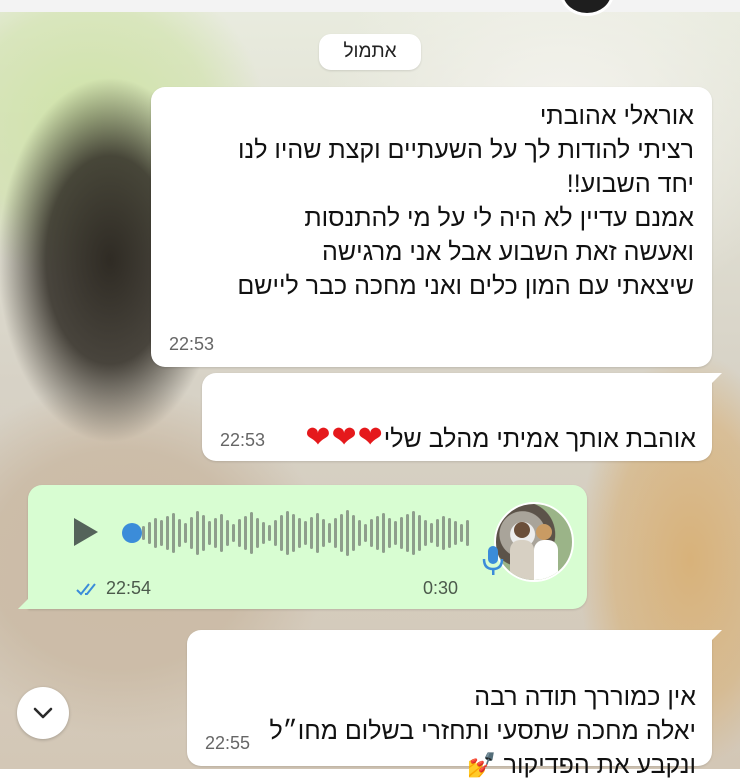 This screenshot has width=740, height=783. What do you see at coordinates (370, 52) in the screenshot?
I see `date-separator: אתמול` at bounding box center [370, 52].